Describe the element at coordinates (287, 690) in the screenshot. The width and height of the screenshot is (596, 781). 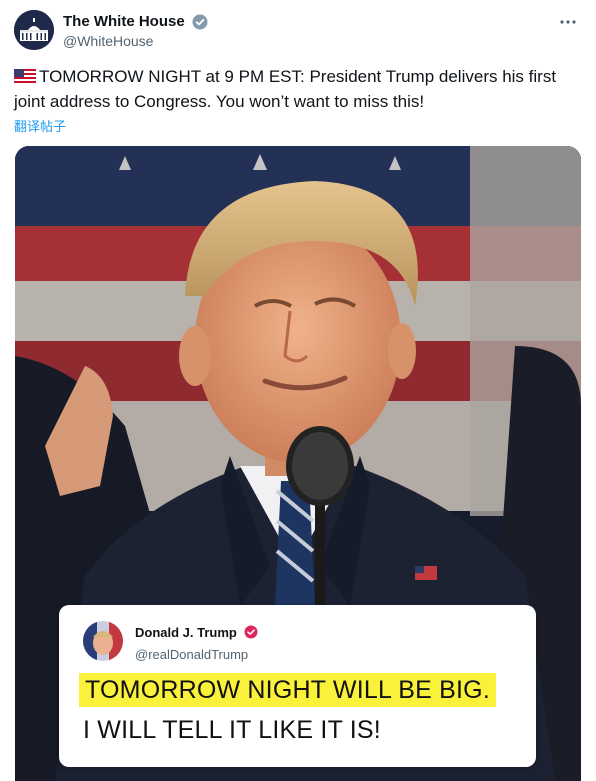
I see `embedded-highlighted-text: TOMORROW NIGHT WILL BE BIG.` at that location.